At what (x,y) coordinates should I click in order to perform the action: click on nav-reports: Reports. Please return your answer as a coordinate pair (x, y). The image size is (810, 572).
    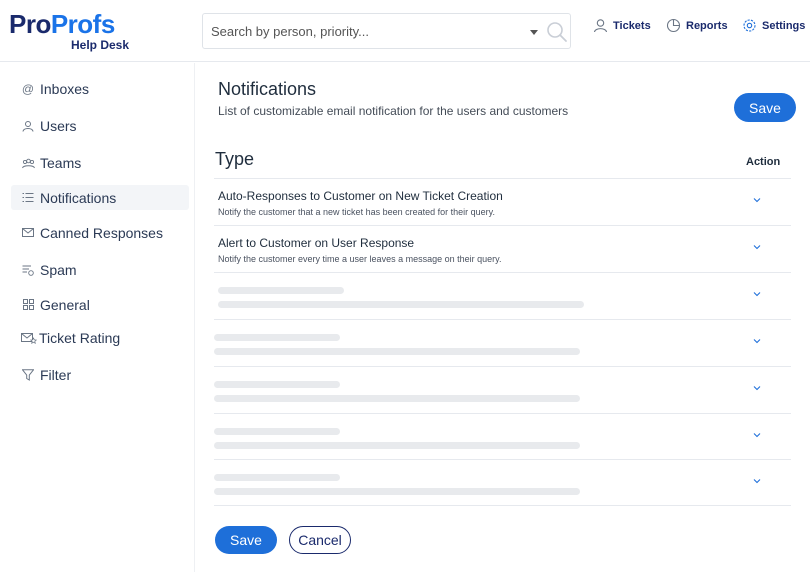
    Looking at the image, I should click on (697, 25).